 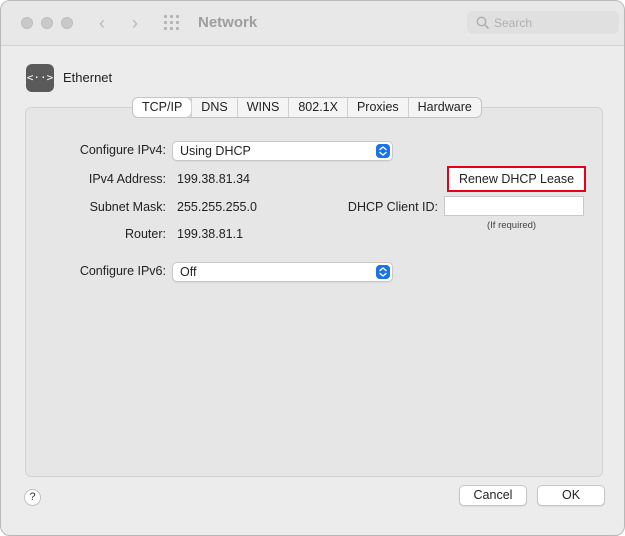 I want to click on ipv4-address-label: IPv4 Address:, so click(x=127, y=179).